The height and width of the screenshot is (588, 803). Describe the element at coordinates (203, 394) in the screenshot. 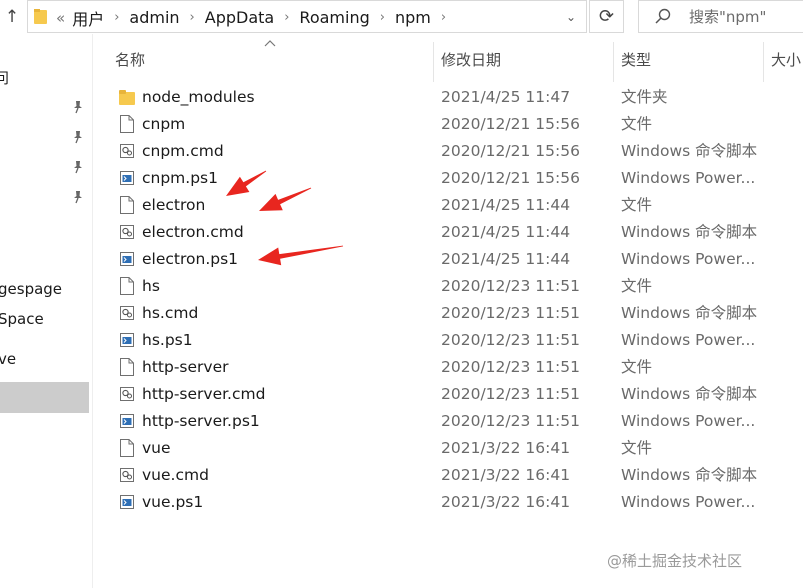

I see `file-name: http-server.cmd` at that location.